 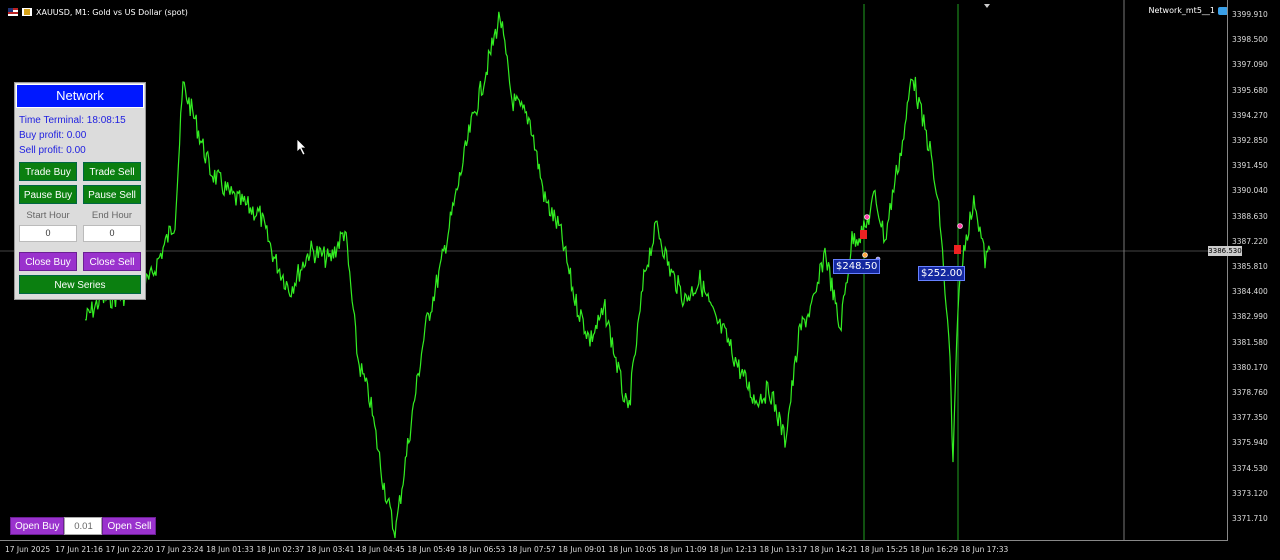 I want to click on price-tick-label: 3382.990, so click(x=1250, y=317).